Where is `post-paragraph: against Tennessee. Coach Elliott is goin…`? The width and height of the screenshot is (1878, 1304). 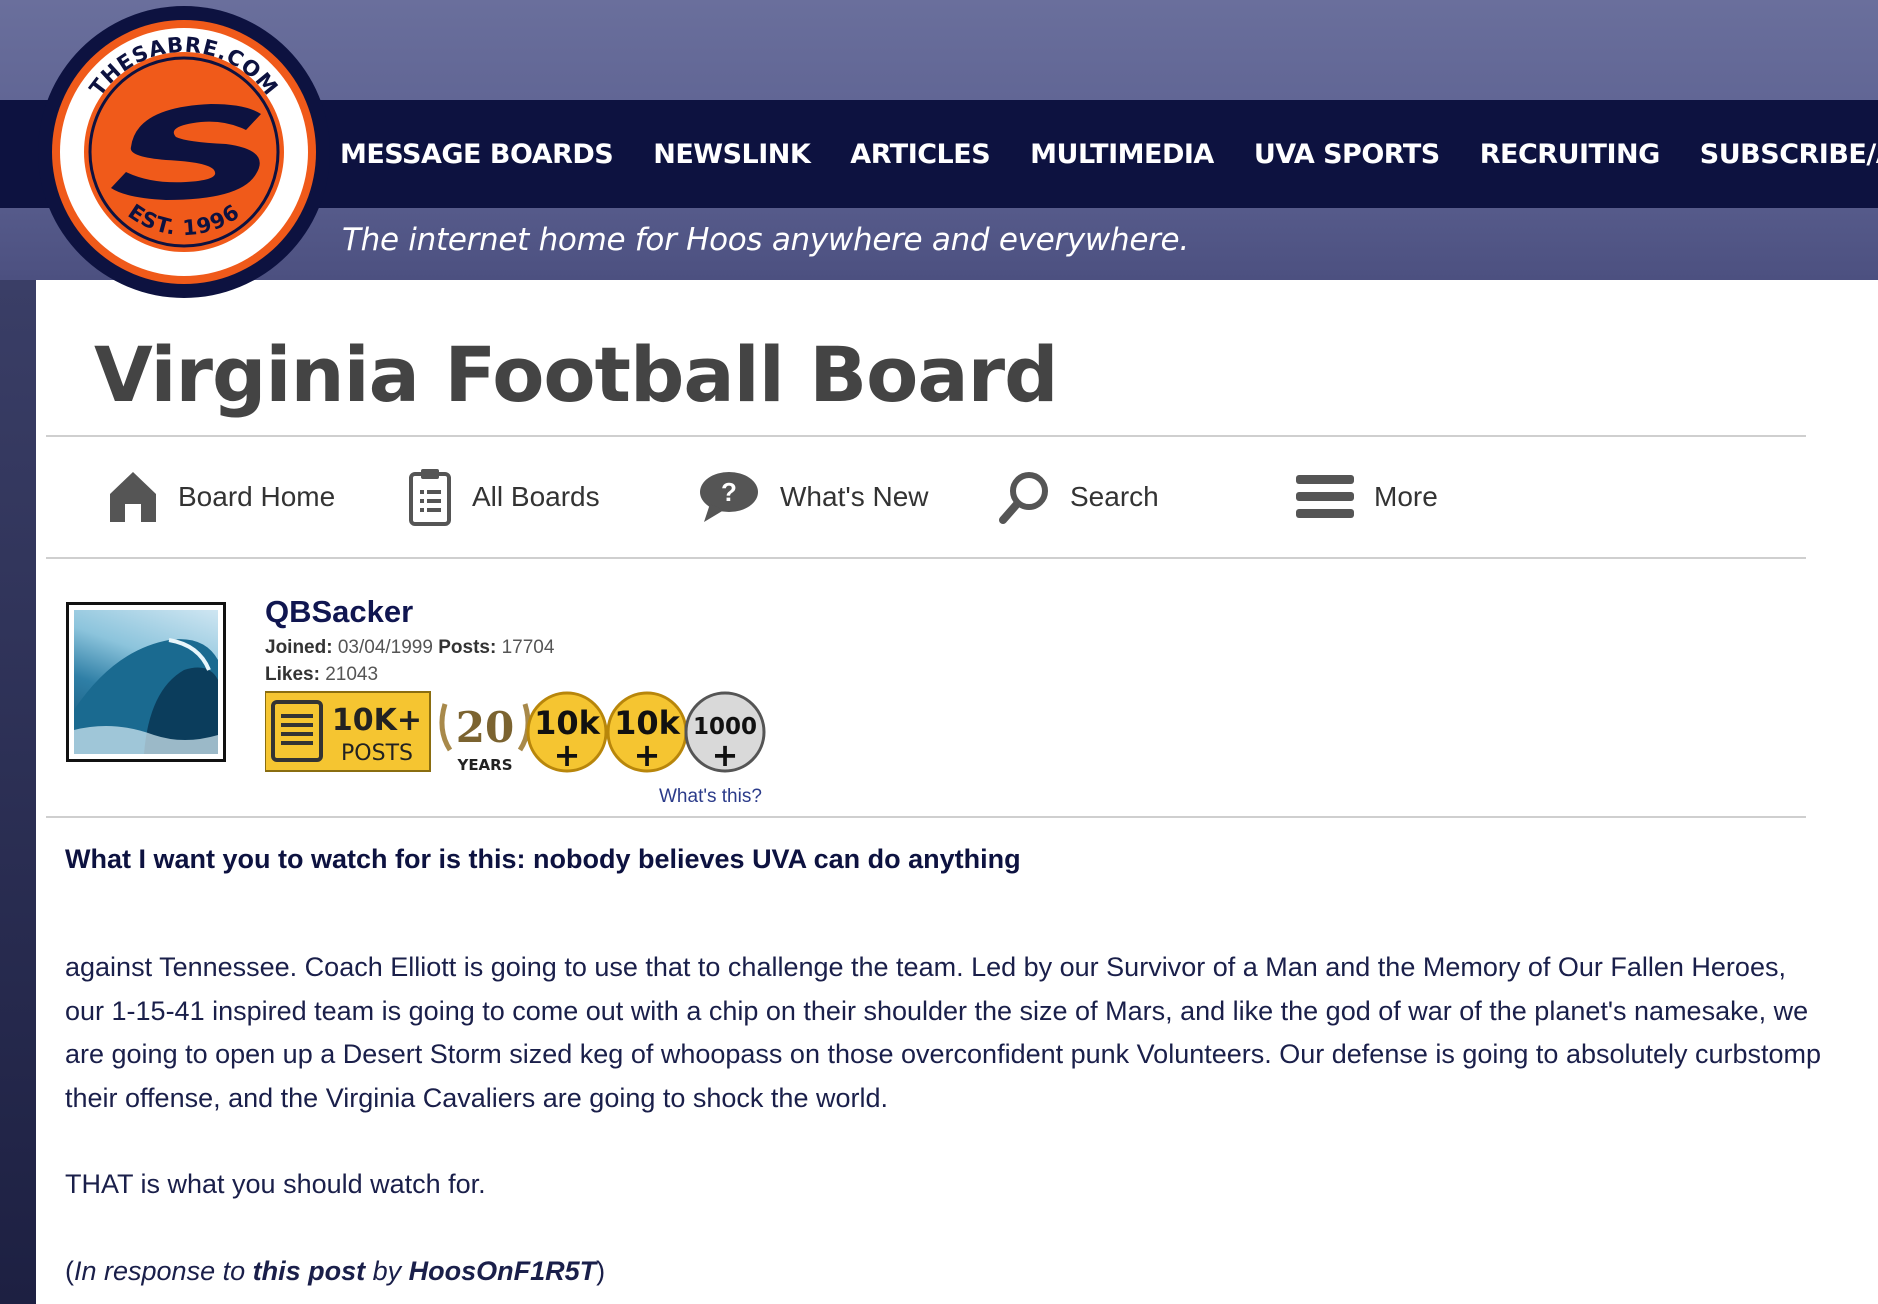
post-paragraph: against Tennessee. Coach Elliott is goin… is located at coordinates (943, 1032).